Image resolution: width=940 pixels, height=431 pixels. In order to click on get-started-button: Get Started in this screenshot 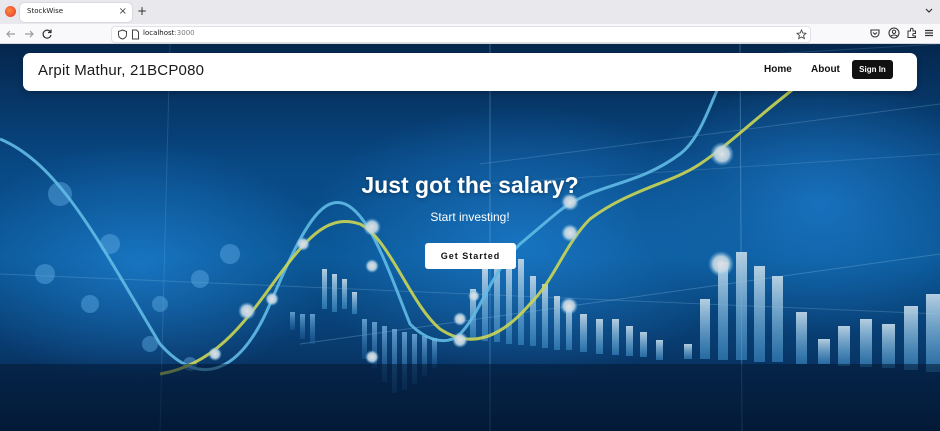, I will do `click(470, 256)`.